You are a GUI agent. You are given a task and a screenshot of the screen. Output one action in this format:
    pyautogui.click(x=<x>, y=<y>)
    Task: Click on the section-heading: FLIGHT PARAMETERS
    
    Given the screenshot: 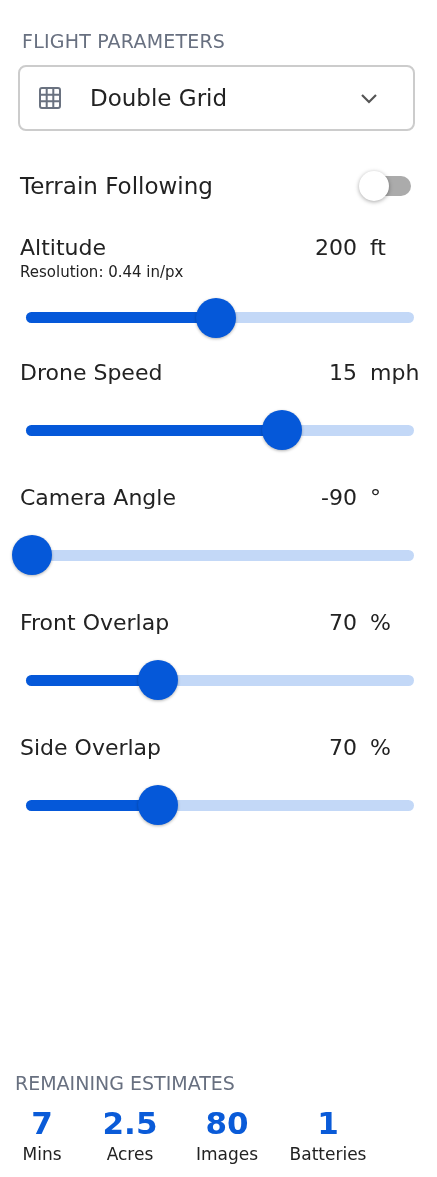 What is the action you would take?
    pyautogui.click(x=124, y=42)
    